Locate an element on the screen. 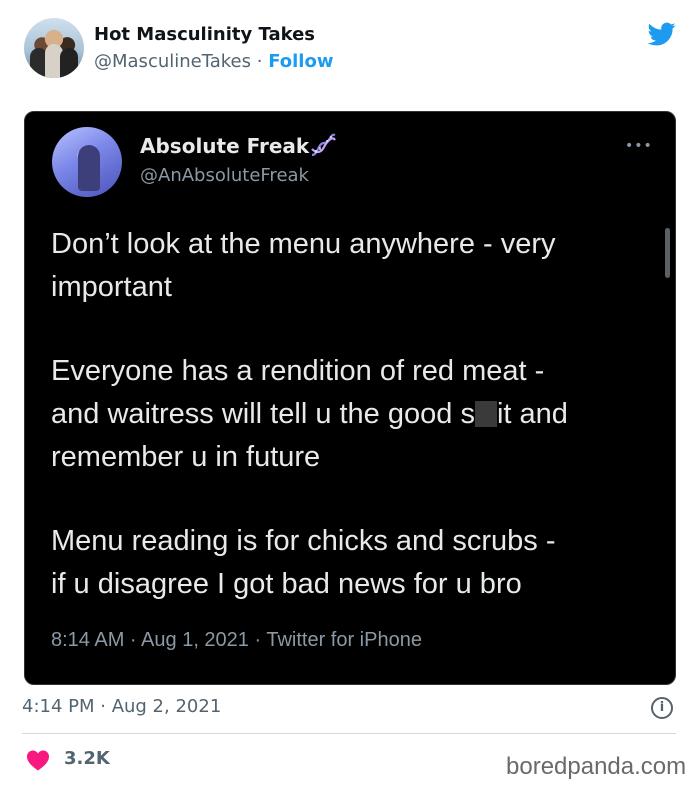 This screenshot has height=787, width=700. more-options-icon: ••• is located at coordinates (639, 146).